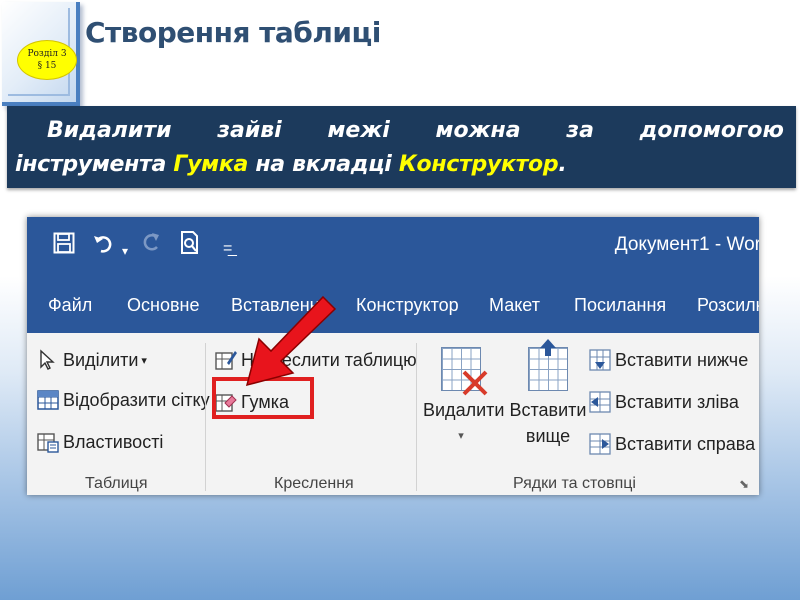  I want to click on instruction-line-1: Видалити зайві межі можна за допомогою, so click(399, 131).